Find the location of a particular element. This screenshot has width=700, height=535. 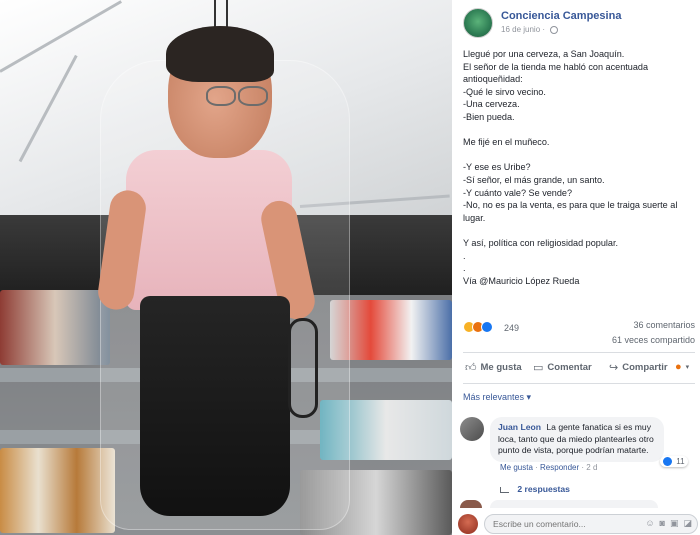

comment-age: 2 d is located at coordinates (591, 467).